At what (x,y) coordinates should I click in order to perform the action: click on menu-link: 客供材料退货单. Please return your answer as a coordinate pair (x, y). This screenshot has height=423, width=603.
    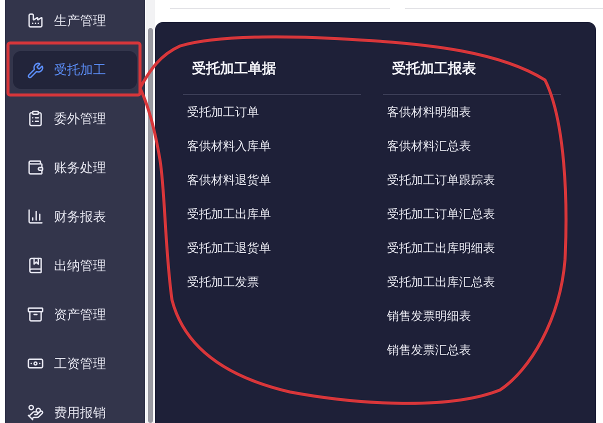
    Looking at the image, I should click on (272, 180).